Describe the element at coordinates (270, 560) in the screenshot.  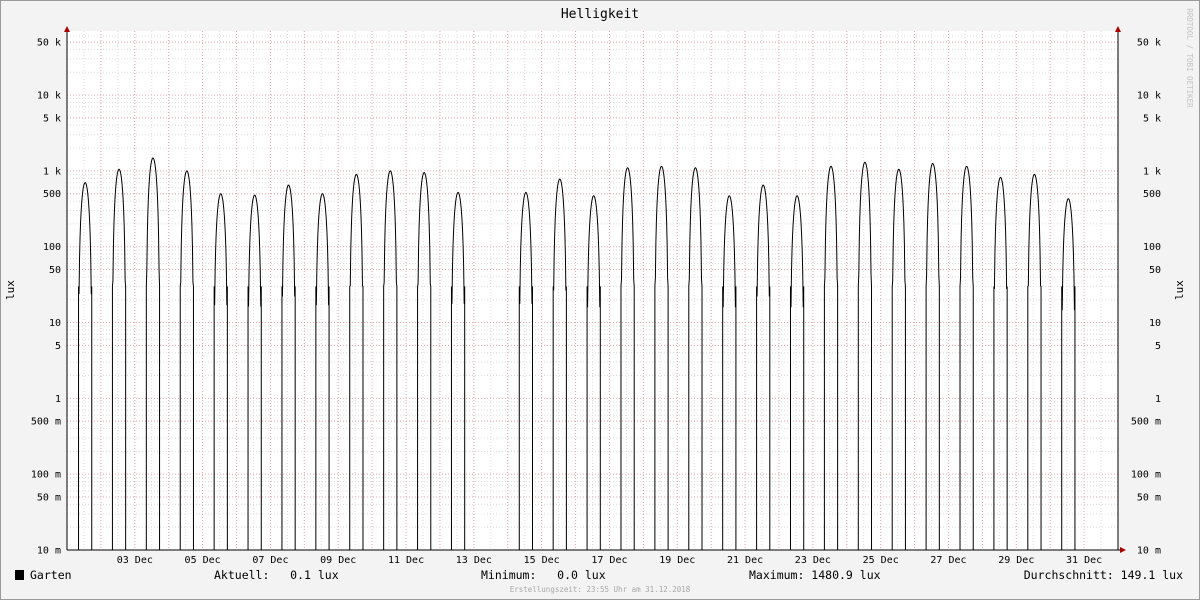
I see `x-tick-label: 07 Dec` at that location.